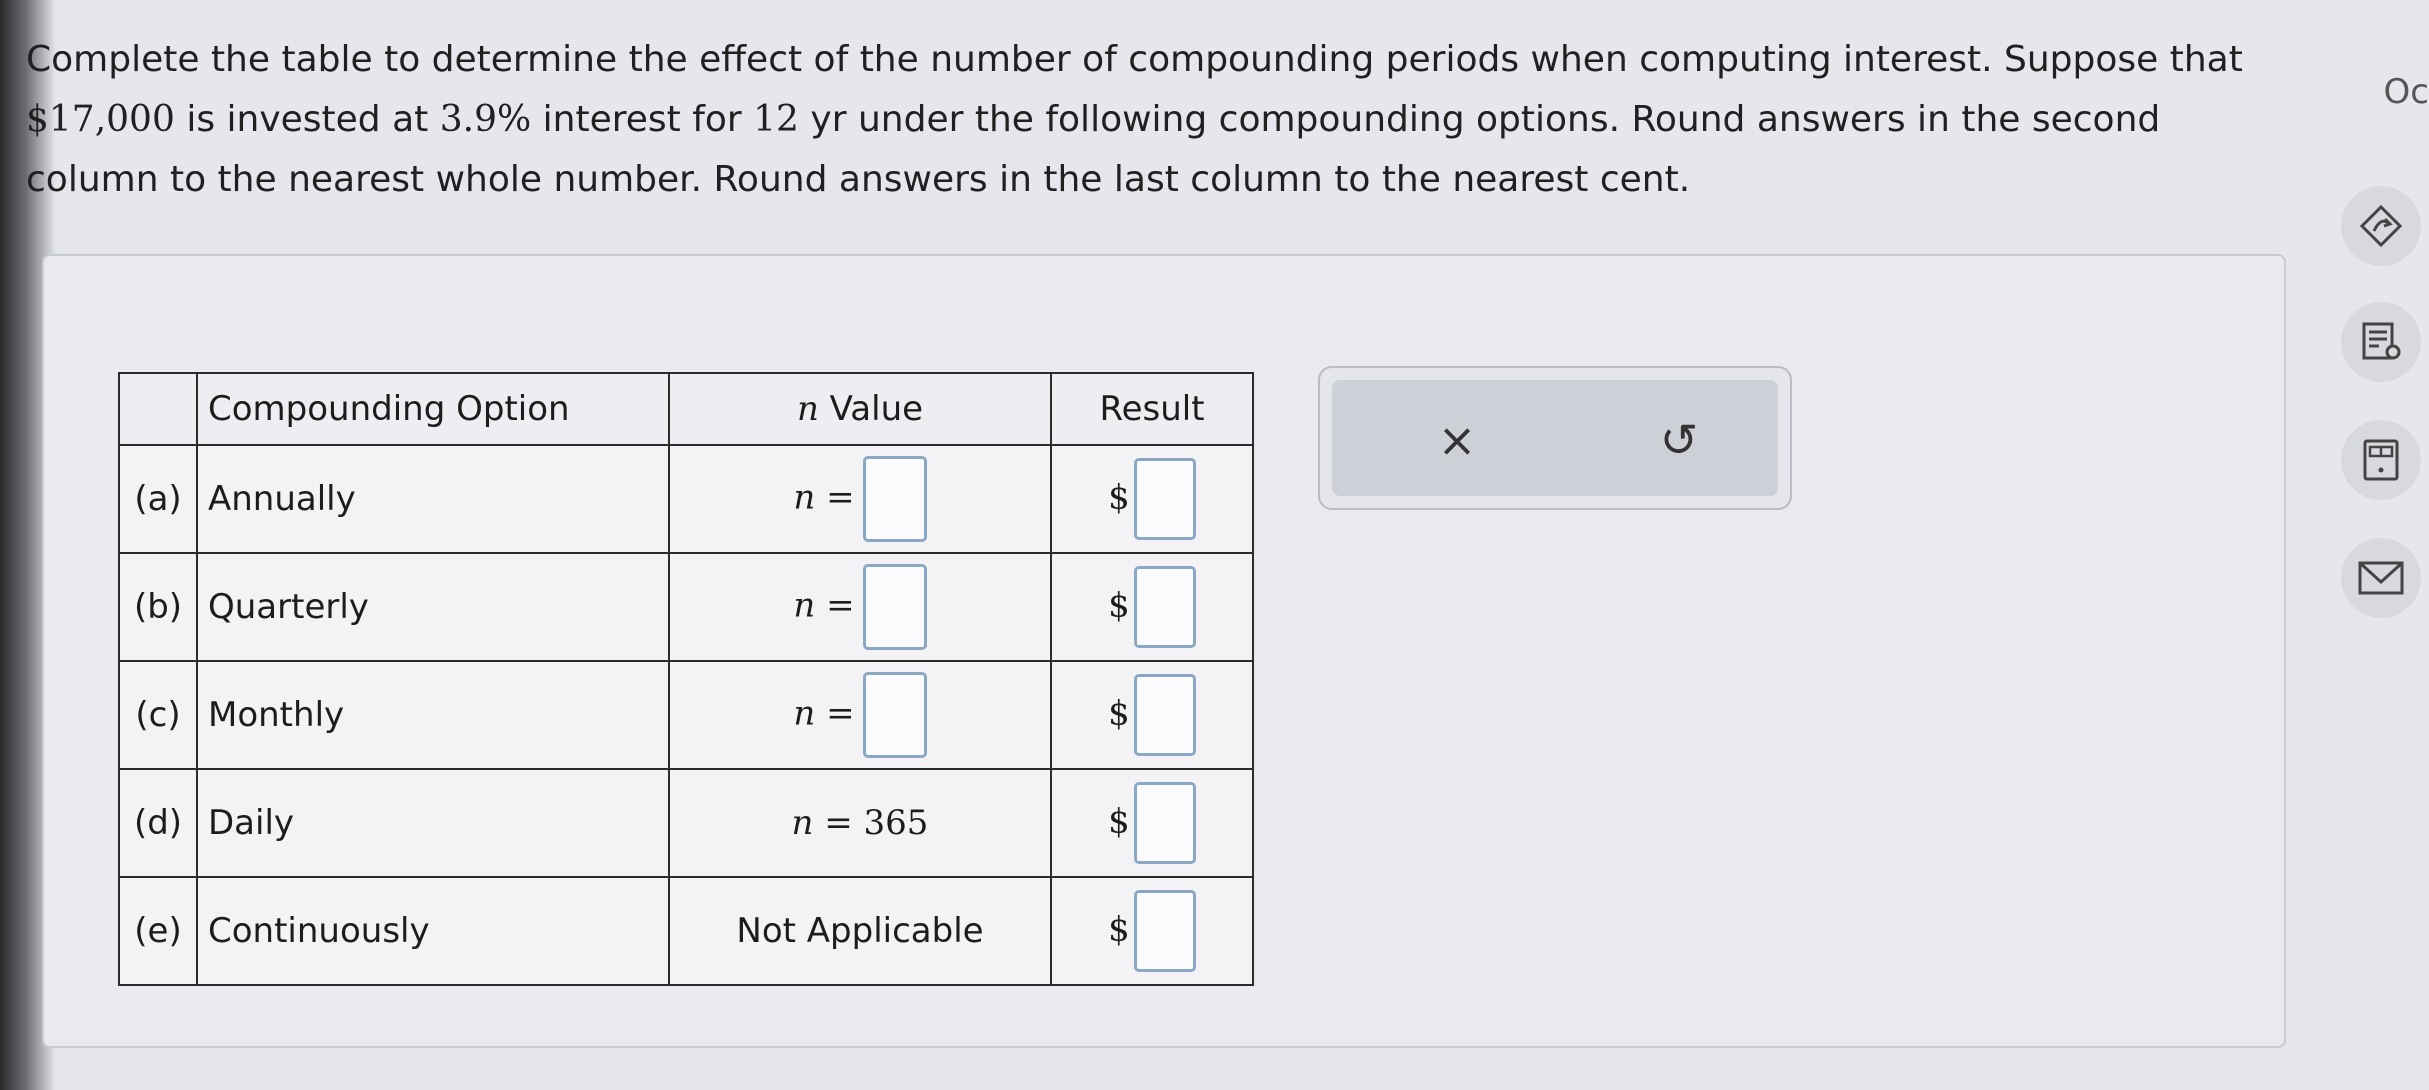 The width and height of the screenshot is (2429, 1090). I want to click on header-blank, so click(158, 409).